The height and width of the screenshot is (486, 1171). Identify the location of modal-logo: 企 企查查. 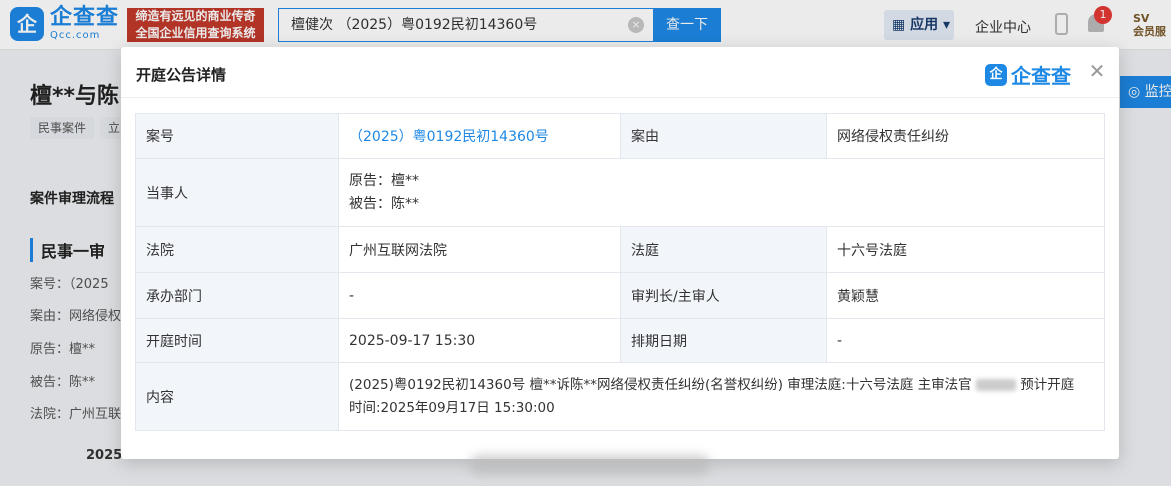
(1028, 74).